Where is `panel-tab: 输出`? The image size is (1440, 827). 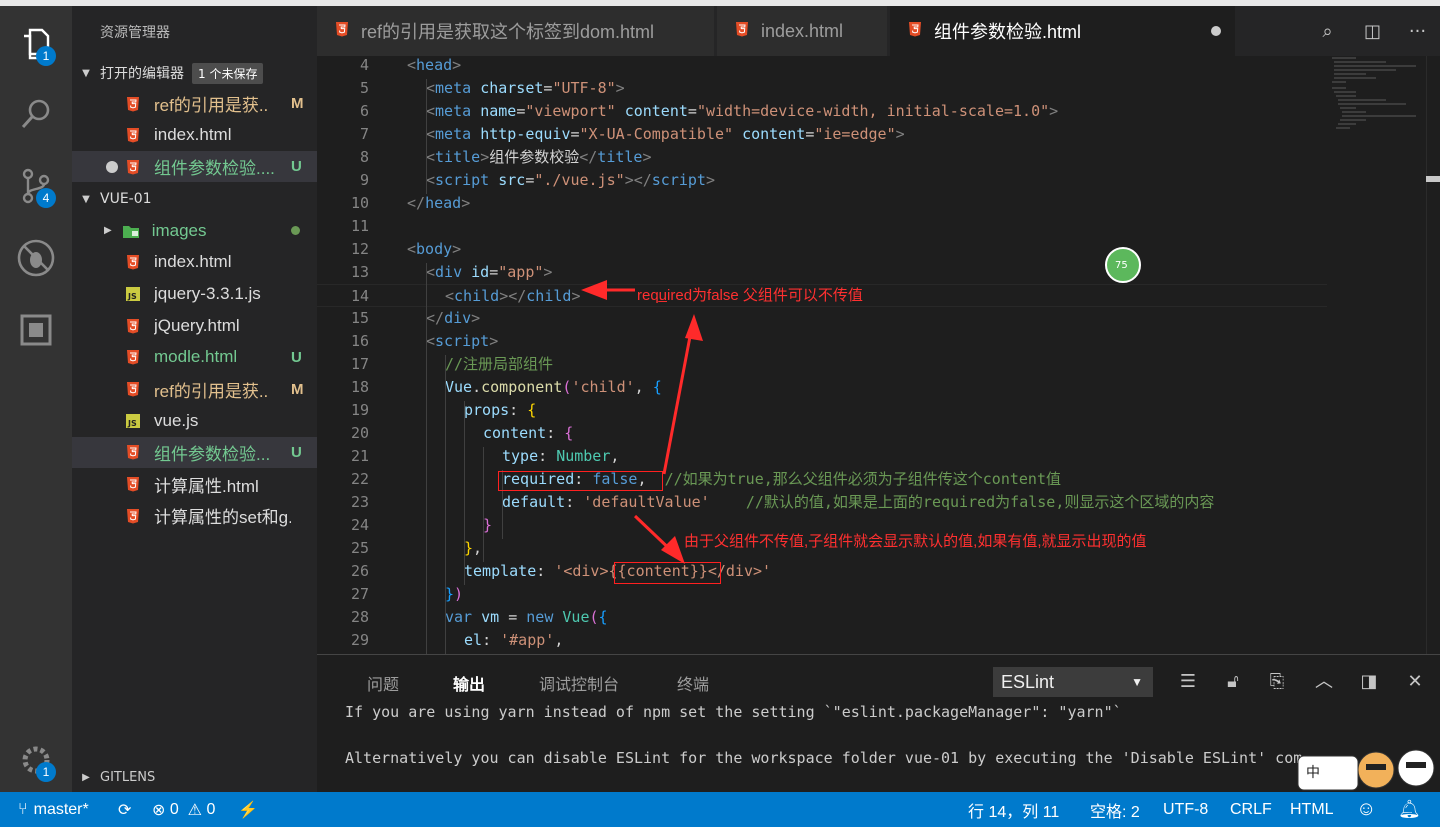
panel-tab: 输出 is located at coordinates (469, 683).